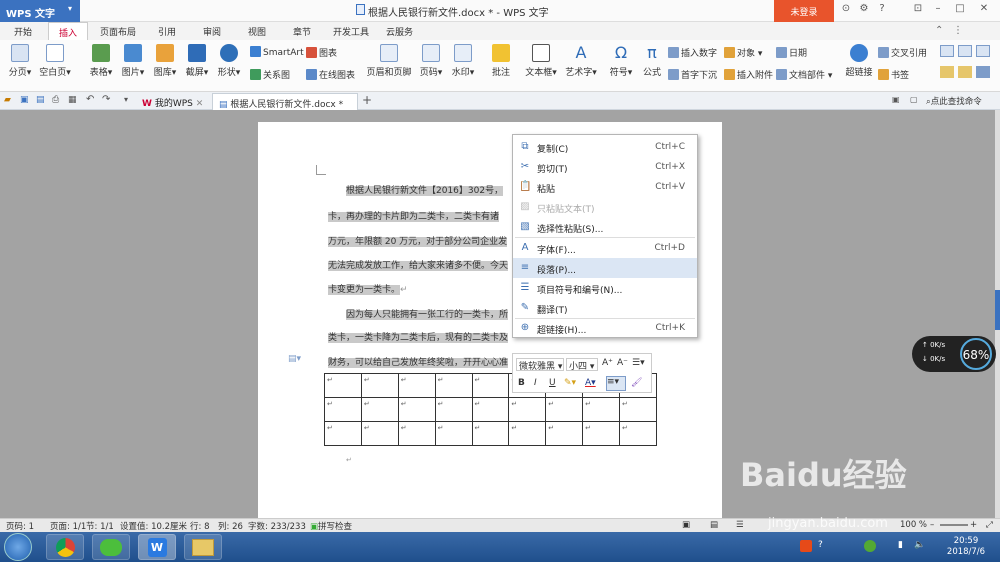  Describe the element at coordinates (605, 248) in the screenshot. I see `menu-item-font: A 字体(F)... Ctrl+D` at that location.